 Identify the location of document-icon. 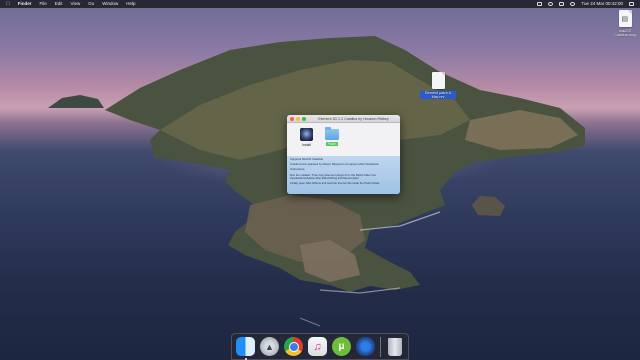
(438, 80).